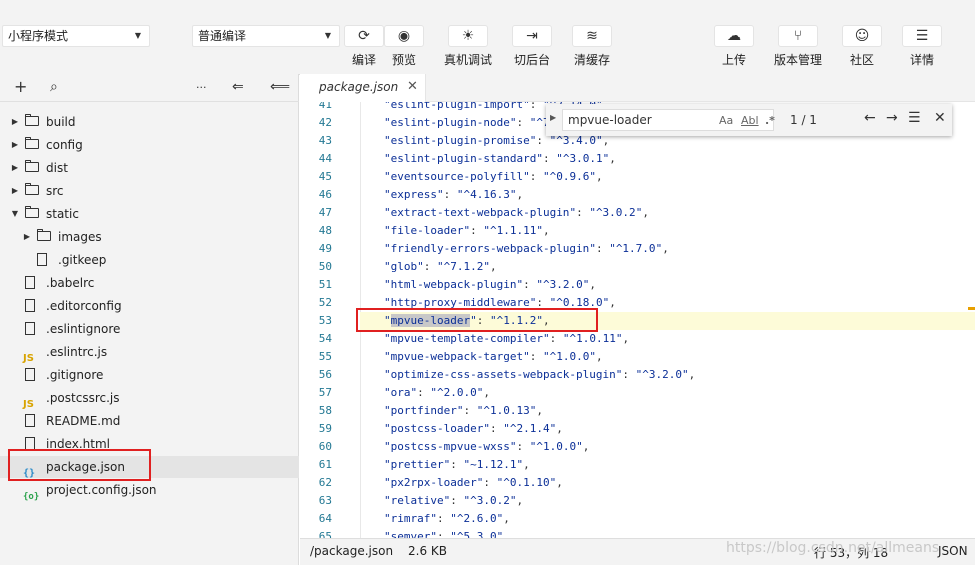 The height and width of the screenshot is (565, 975). I want to click on code-line: "eslint-plugin-standard": "^3.0.1",, so click(500, 158).